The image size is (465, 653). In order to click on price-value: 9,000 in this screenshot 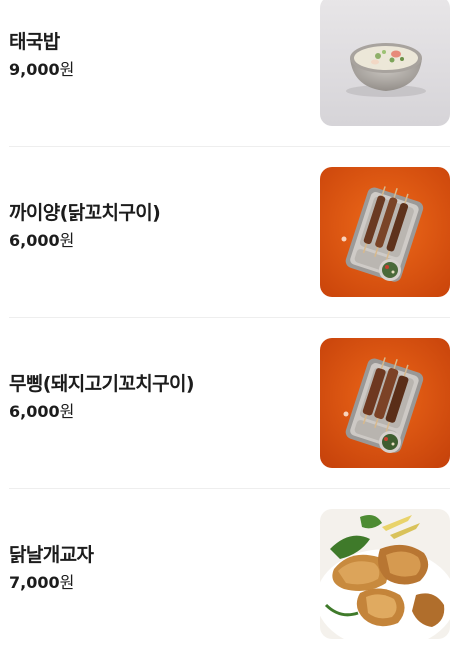, I will do `click(34, 69)`.